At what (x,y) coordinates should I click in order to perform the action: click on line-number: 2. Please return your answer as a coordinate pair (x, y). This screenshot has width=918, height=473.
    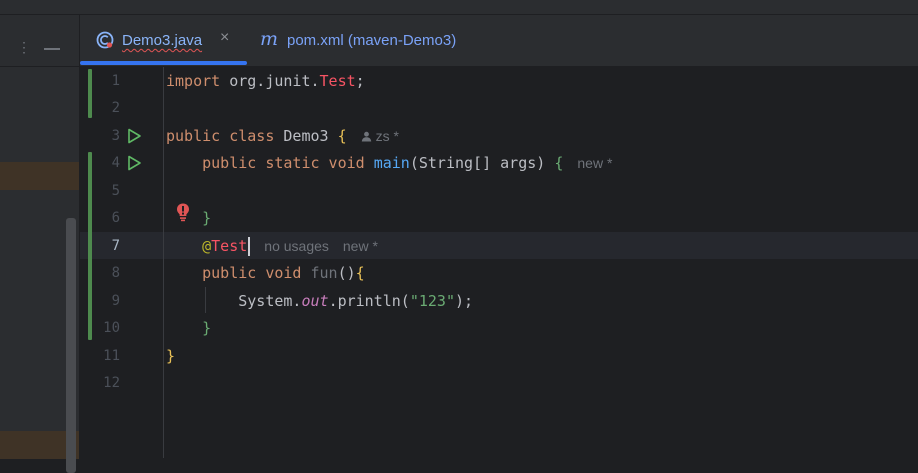
    Looking at the image, I should click on (110, 108).